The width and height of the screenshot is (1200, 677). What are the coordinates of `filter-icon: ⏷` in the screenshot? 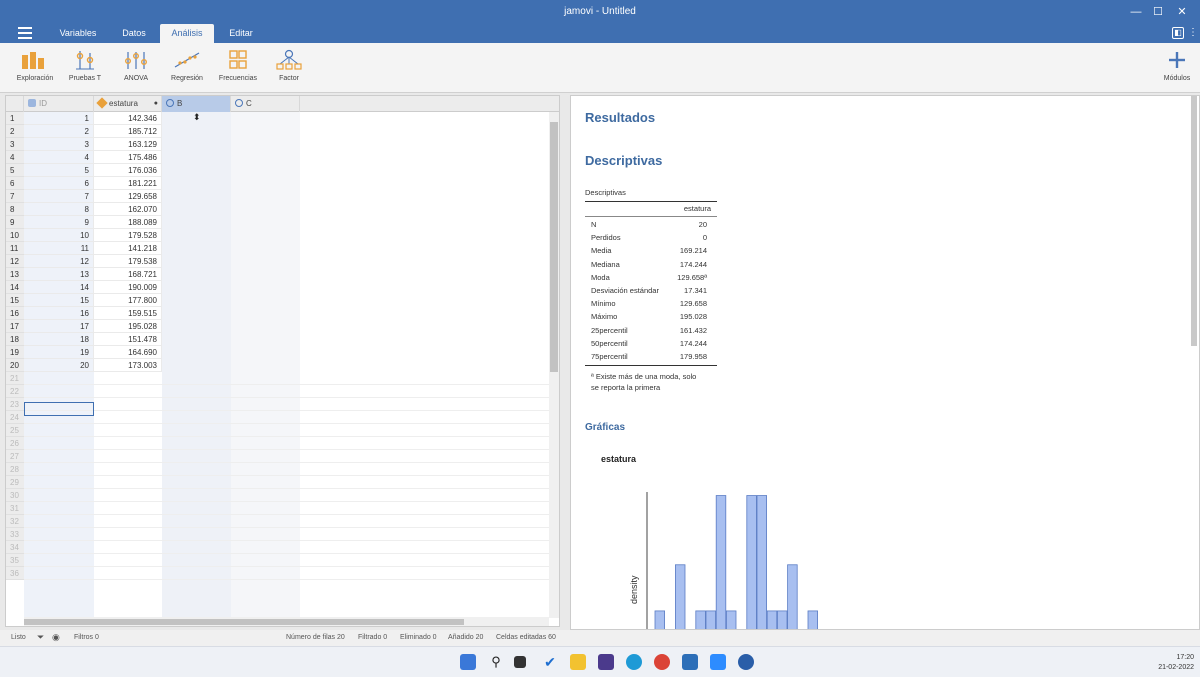 It's located at (40, 637).